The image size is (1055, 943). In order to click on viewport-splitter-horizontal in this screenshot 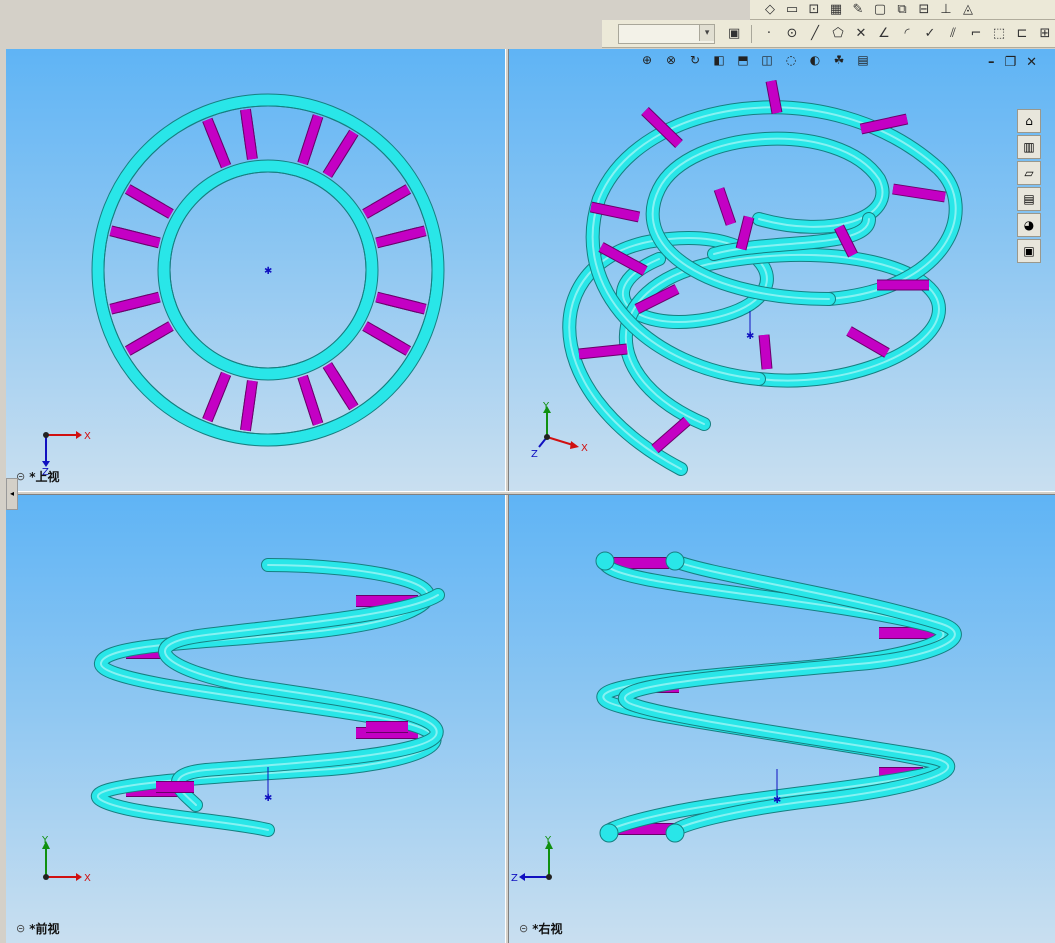, I will do `click(530, 493)`.